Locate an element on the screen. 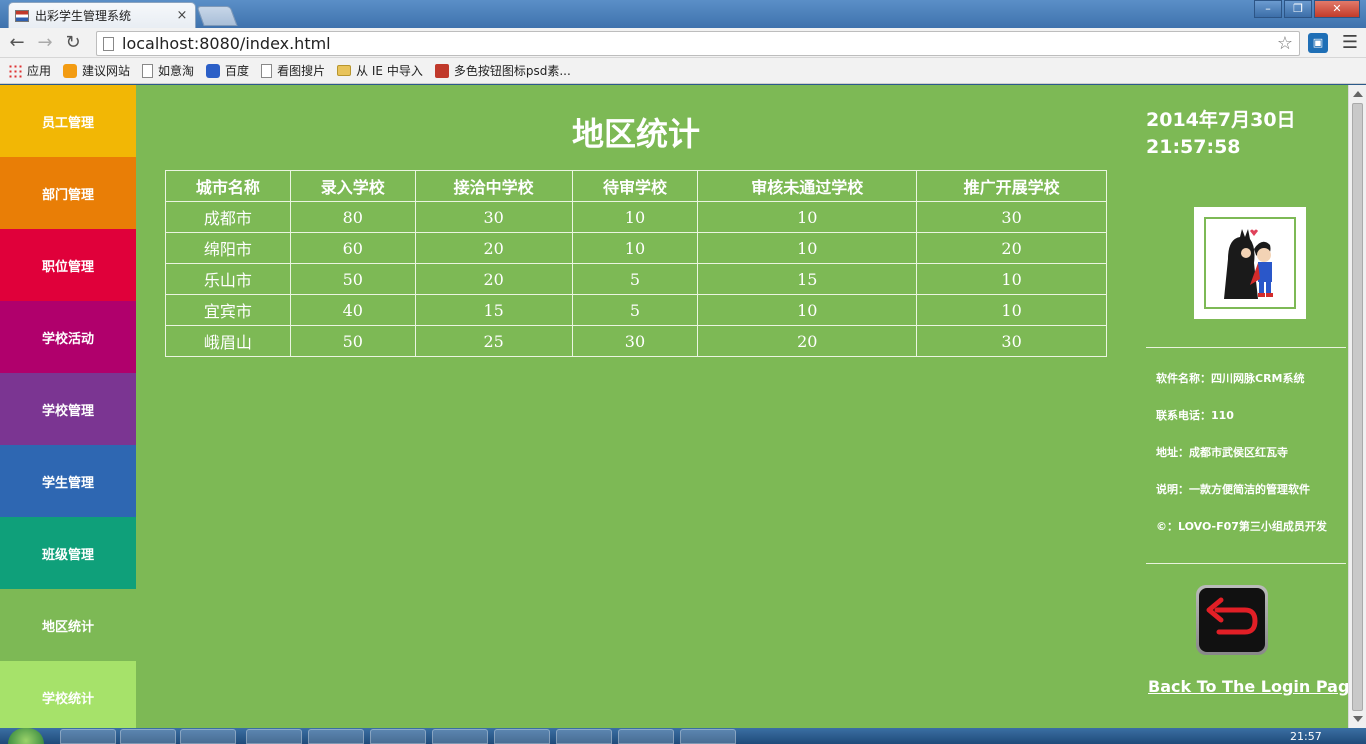 The height and width of the screenshot is (744, 1366). bookmark-star-icon: ☆ is located at coordinates (1285, 43).